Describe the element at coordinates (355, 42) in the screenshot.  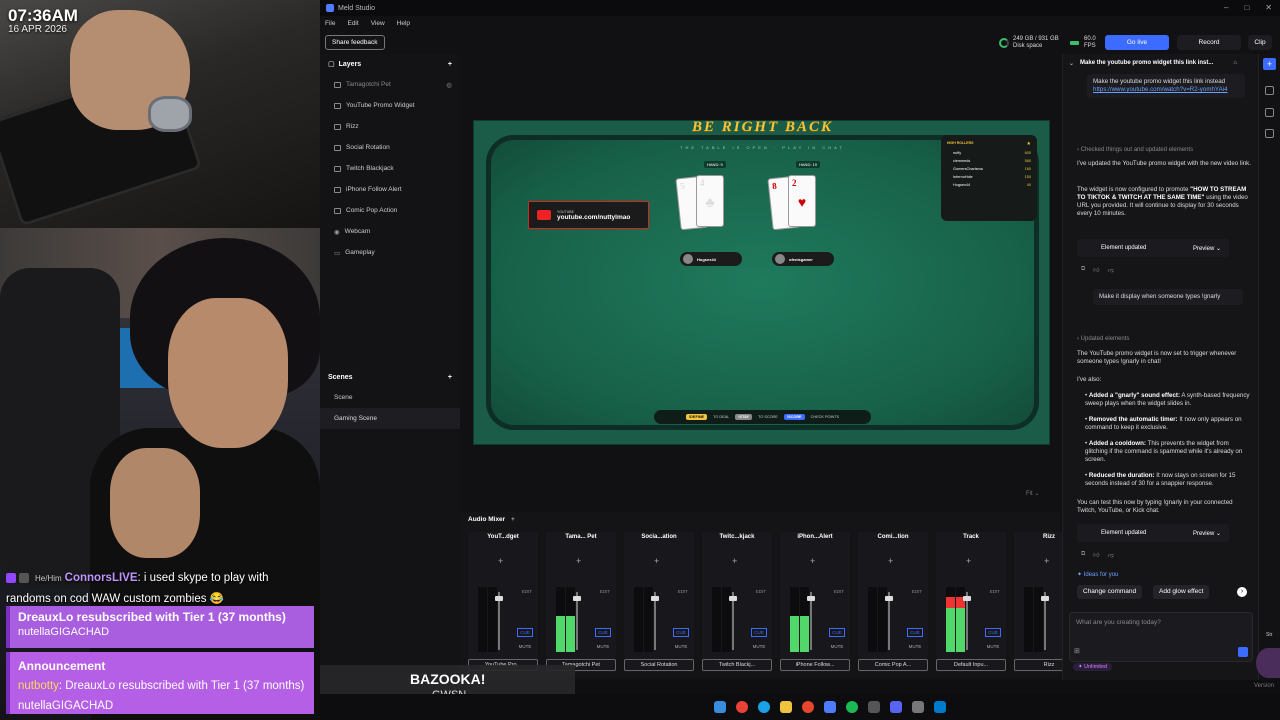
I see `share-feedback-button: Share feedback` at that location.